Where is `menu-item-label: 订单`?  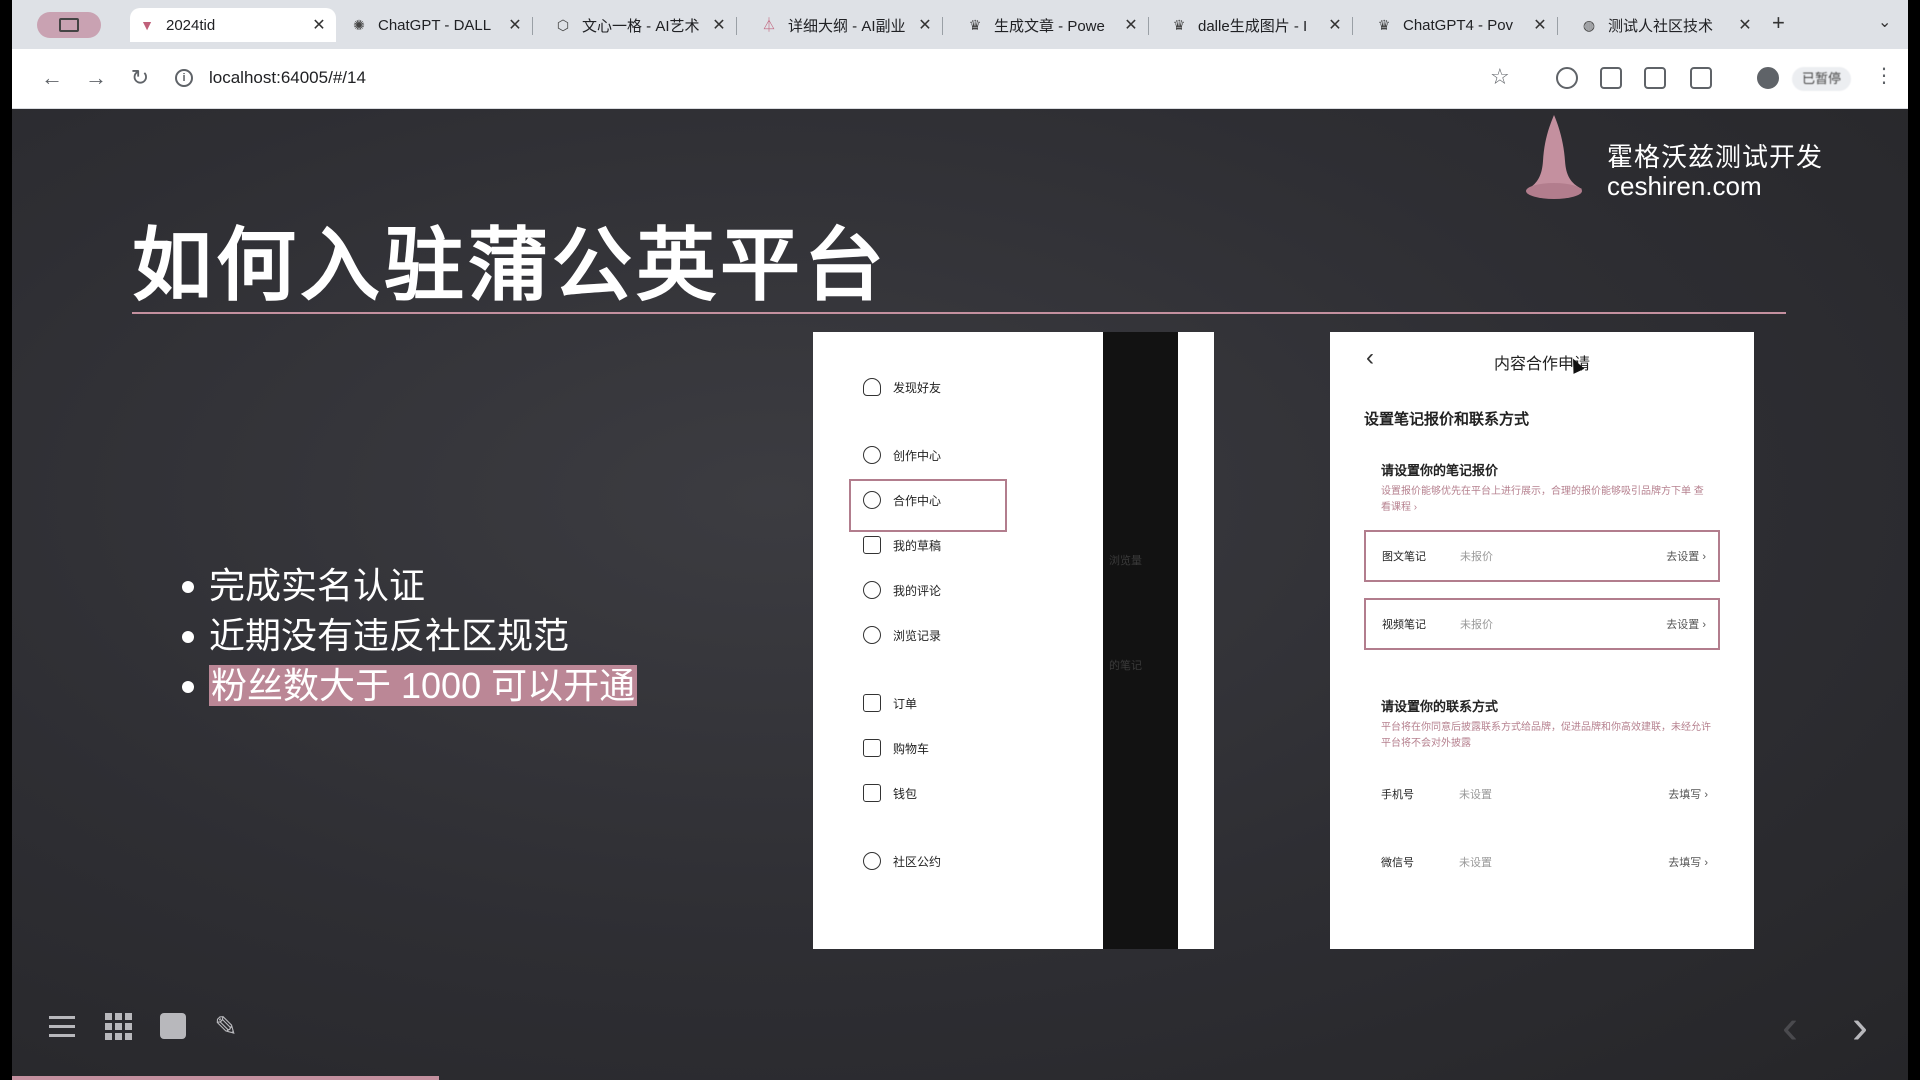
menu-item-label: 订单 is located at coordinates (905, 703).